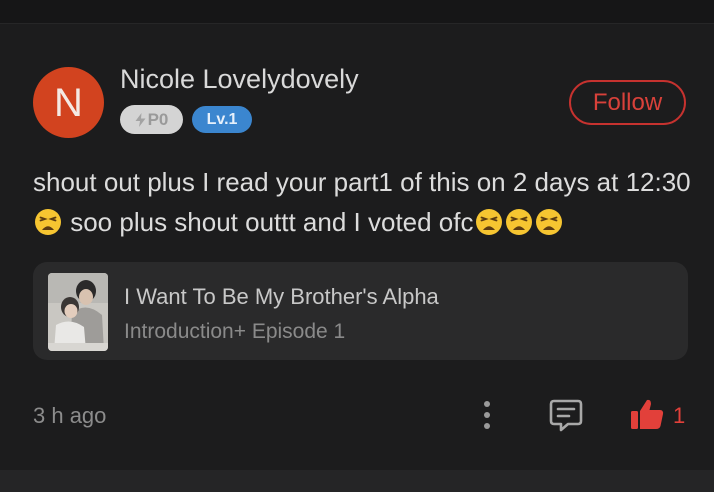  Describe the element at coordinates (70, 415) in the screenshot. I see `timestamp: 3 h ago` at that location.